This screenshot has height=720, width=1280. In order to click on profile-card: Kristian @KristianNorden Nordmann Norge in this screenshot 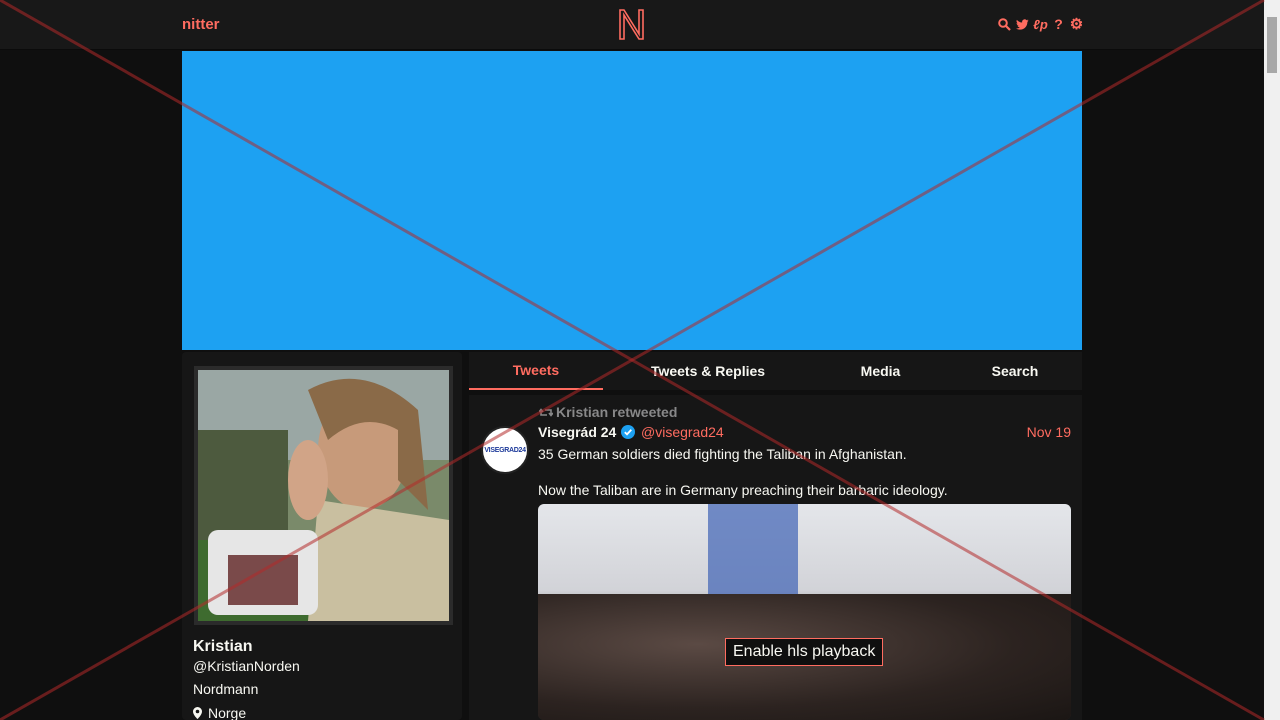, I will do `click(322, 536)`.